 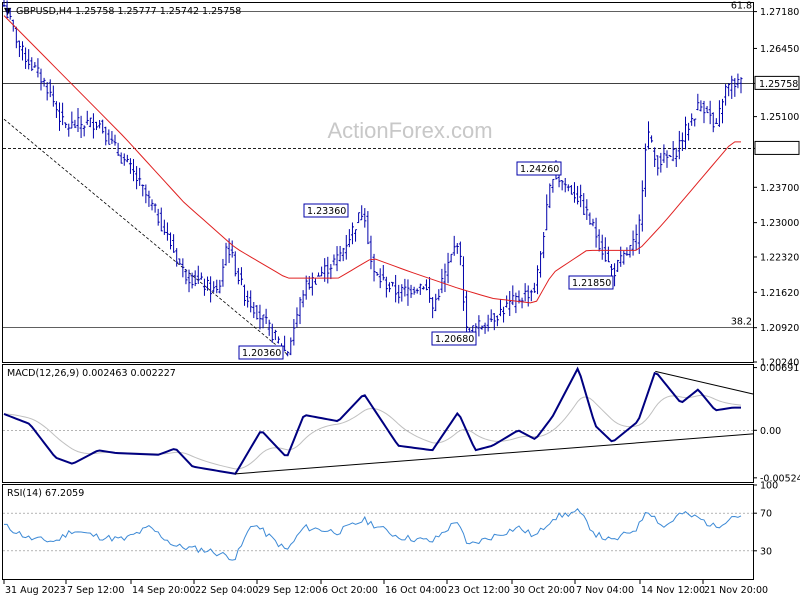 What do you see at coordinates (91, 373) in the screenshot?
I see `macd-title: MACD(12,26,9) 0.002463 0.002227` at bounding box center [91, 373].